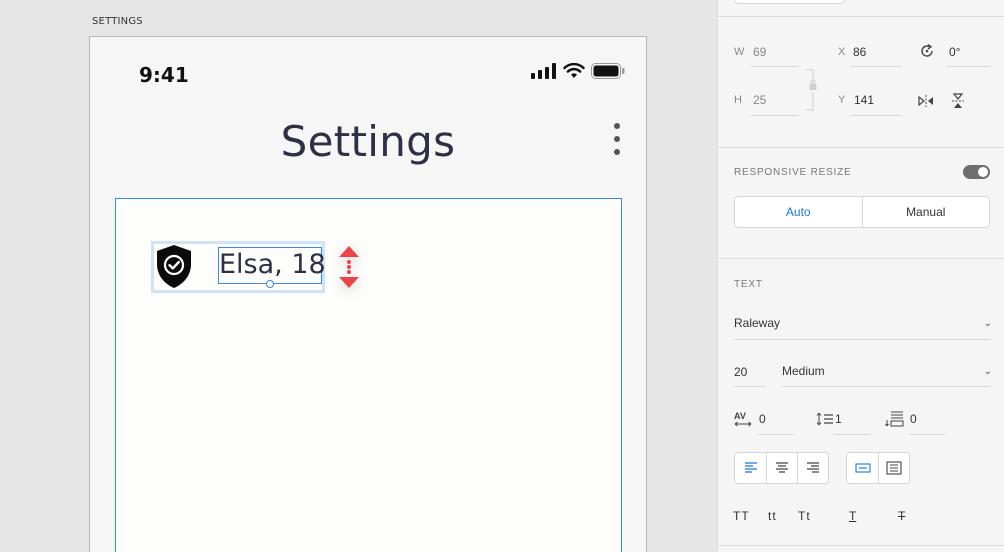  I want to click on line-spacing-icon, so click(824, 419).